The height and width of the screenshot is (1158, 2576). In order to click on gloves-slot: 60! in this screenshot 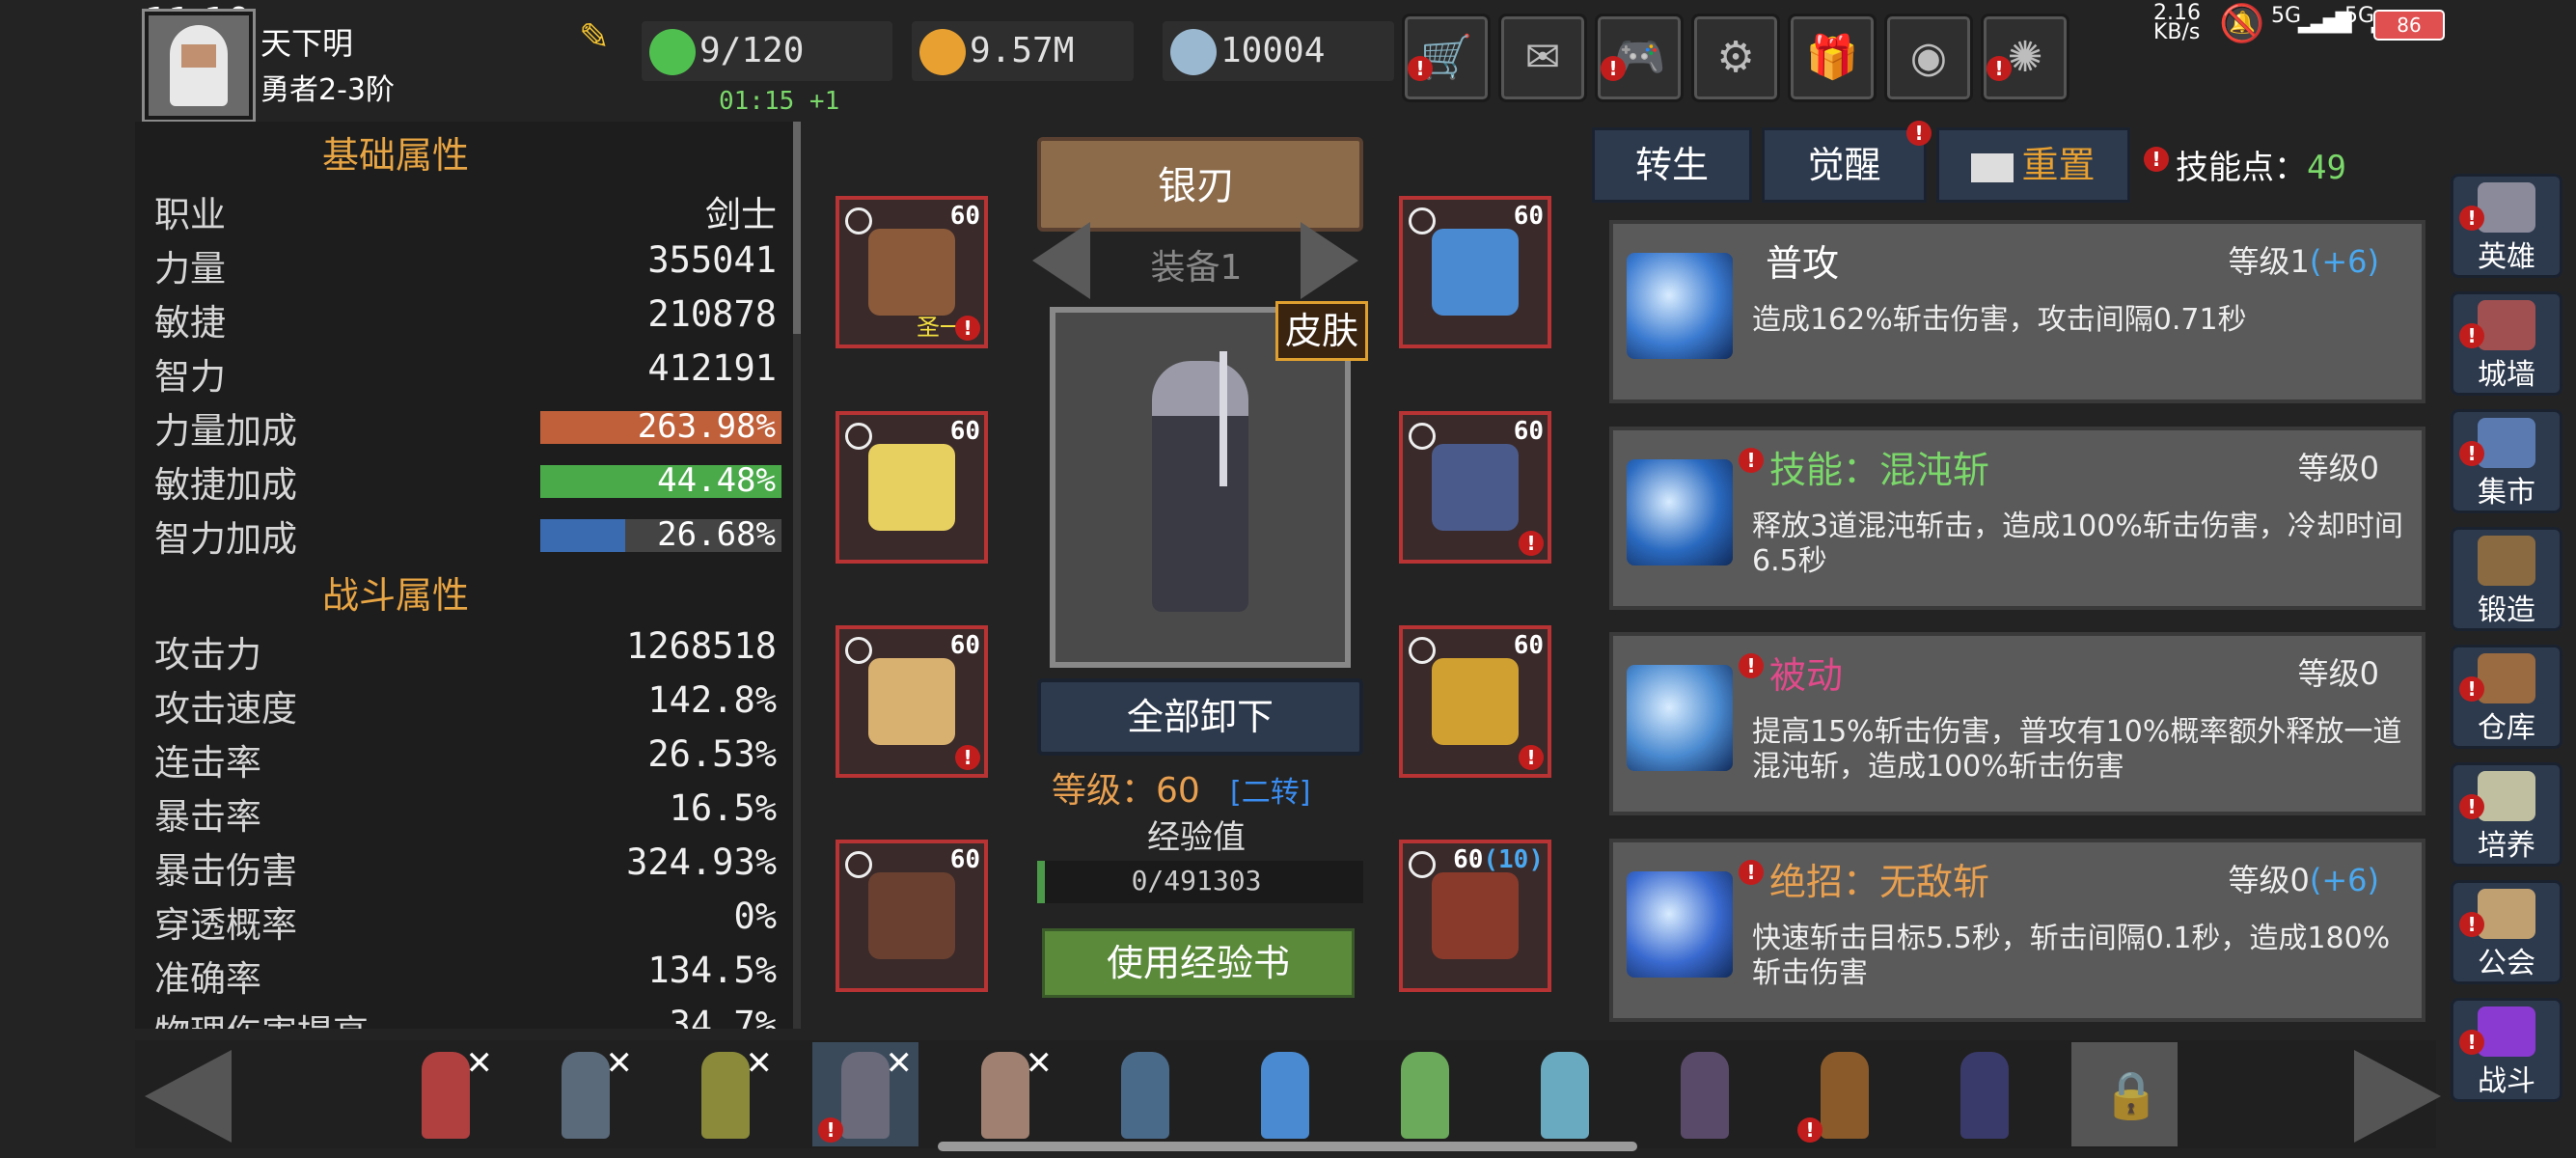, I will do `click(1475, 487)`.